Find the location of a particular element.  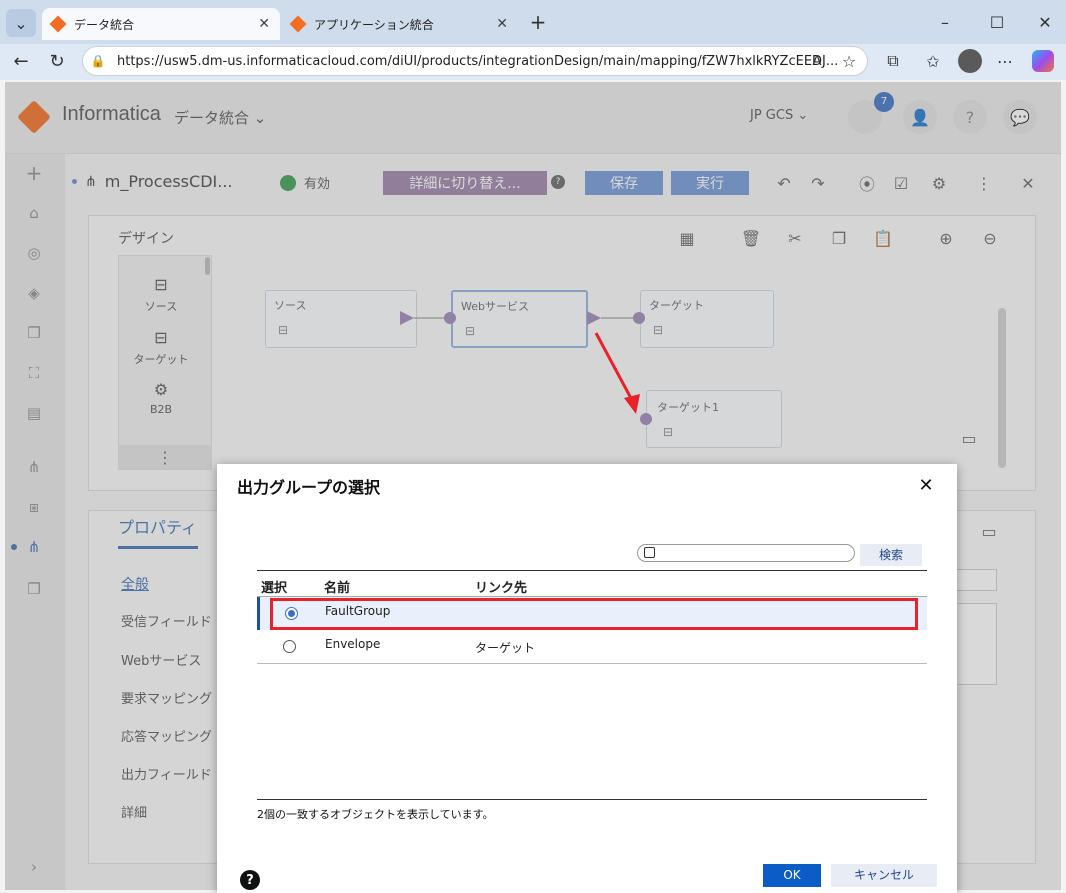

table-row: Envelope ターゲット is located at coordinates (592, 647).